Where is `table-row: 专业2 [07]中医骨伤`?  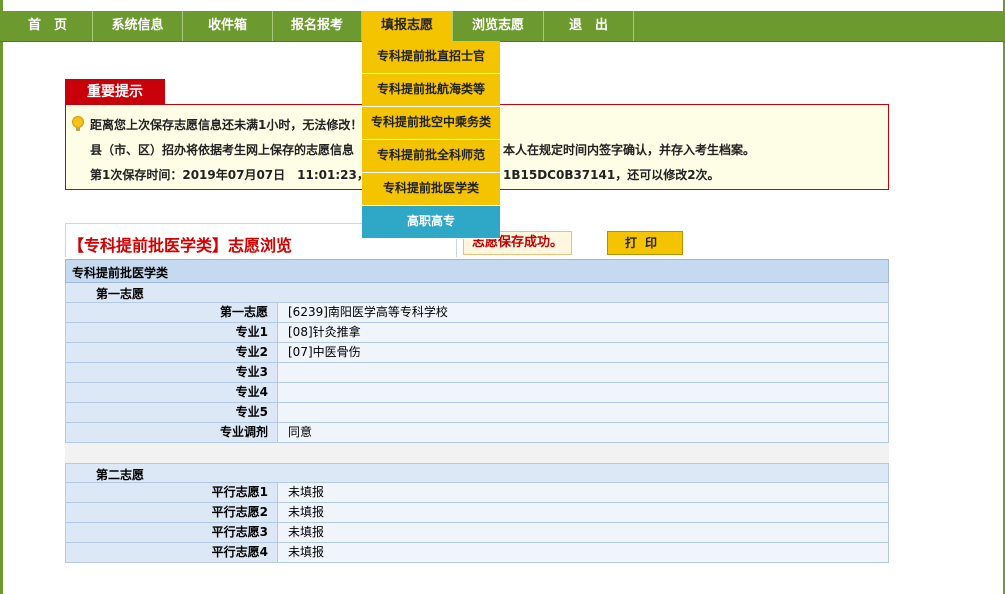 table-row: 专业2 [07]中医骨伤 is located at coordinates (477, 353).